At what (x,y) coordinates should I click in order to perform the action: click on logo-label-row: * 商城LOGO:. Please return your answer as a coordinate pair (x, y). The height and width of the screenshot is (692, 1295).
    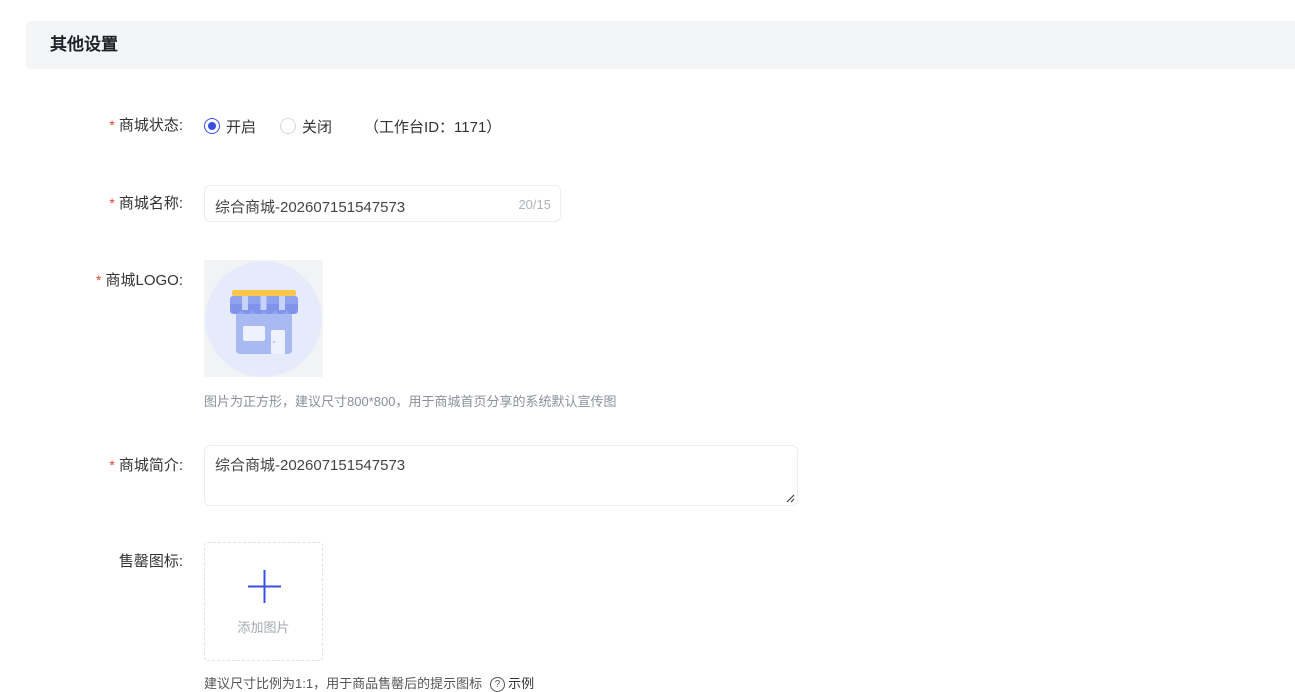
    Looking at the image, I should click on (139, 280).